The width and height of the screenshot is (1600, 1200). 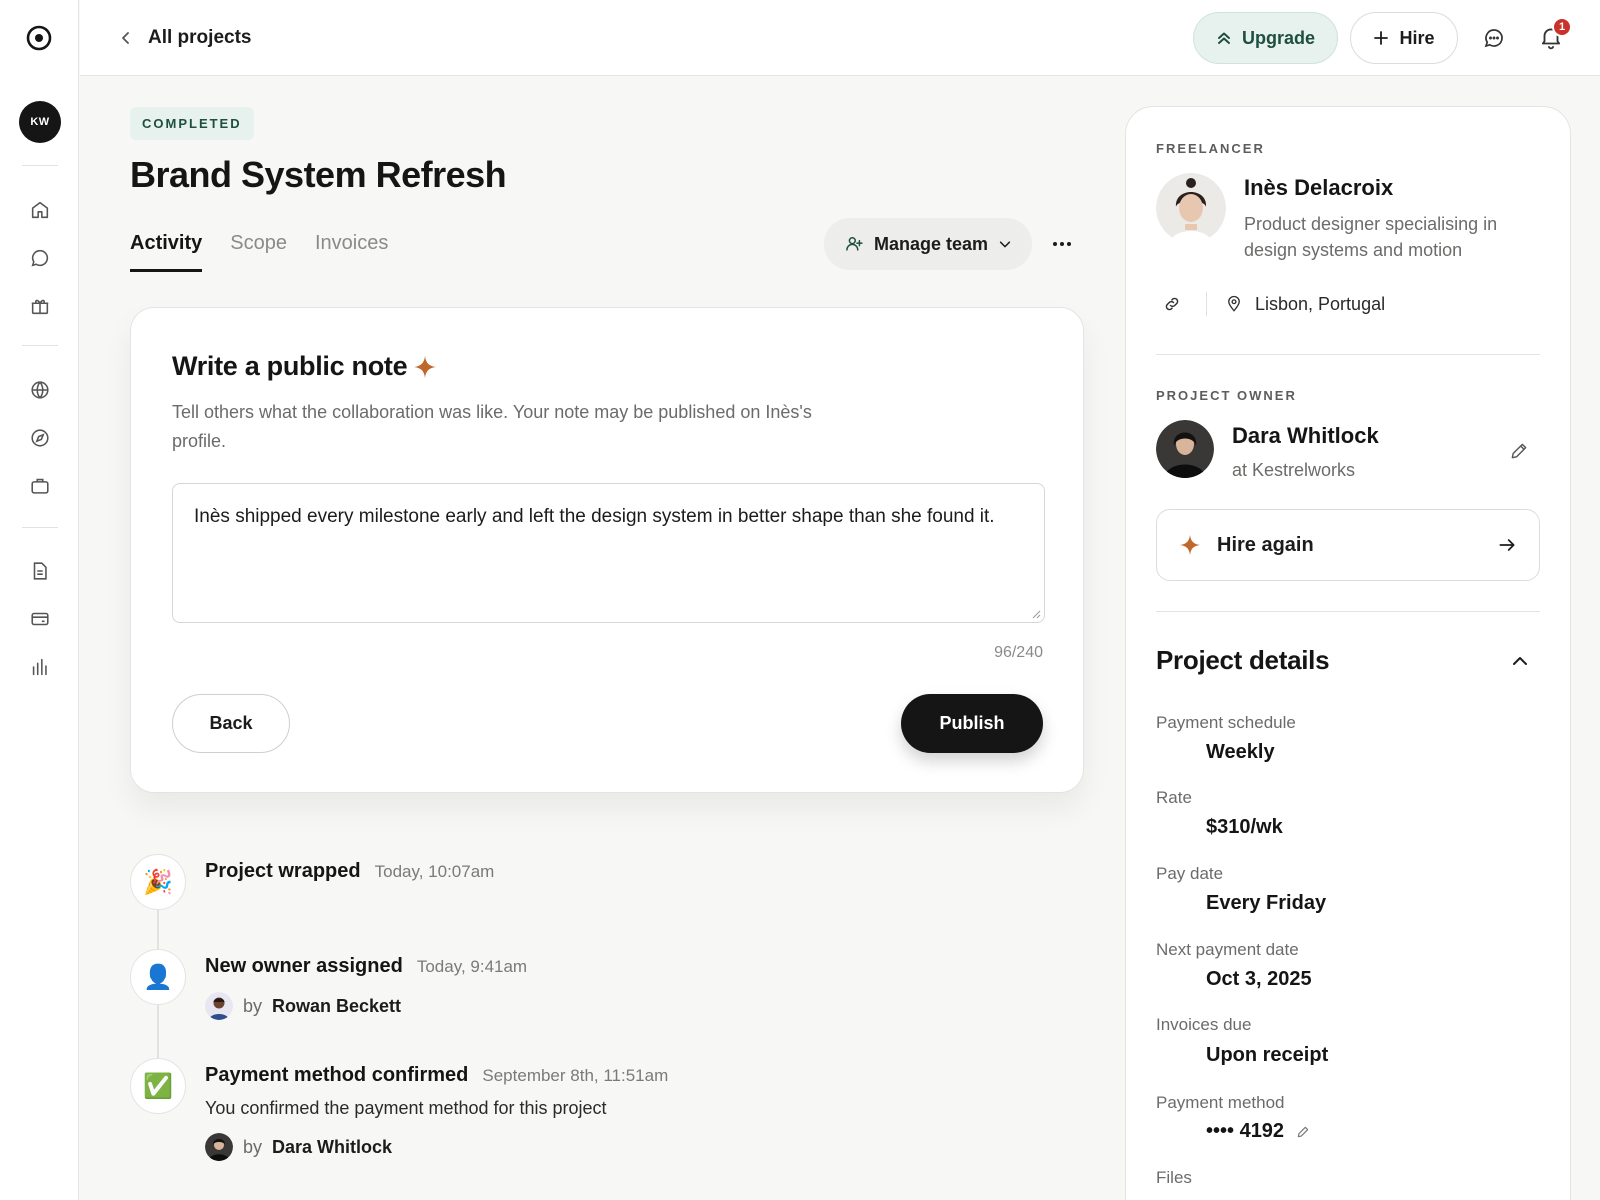 I want to click on owner-avatar, so click(x=1185, y=449).